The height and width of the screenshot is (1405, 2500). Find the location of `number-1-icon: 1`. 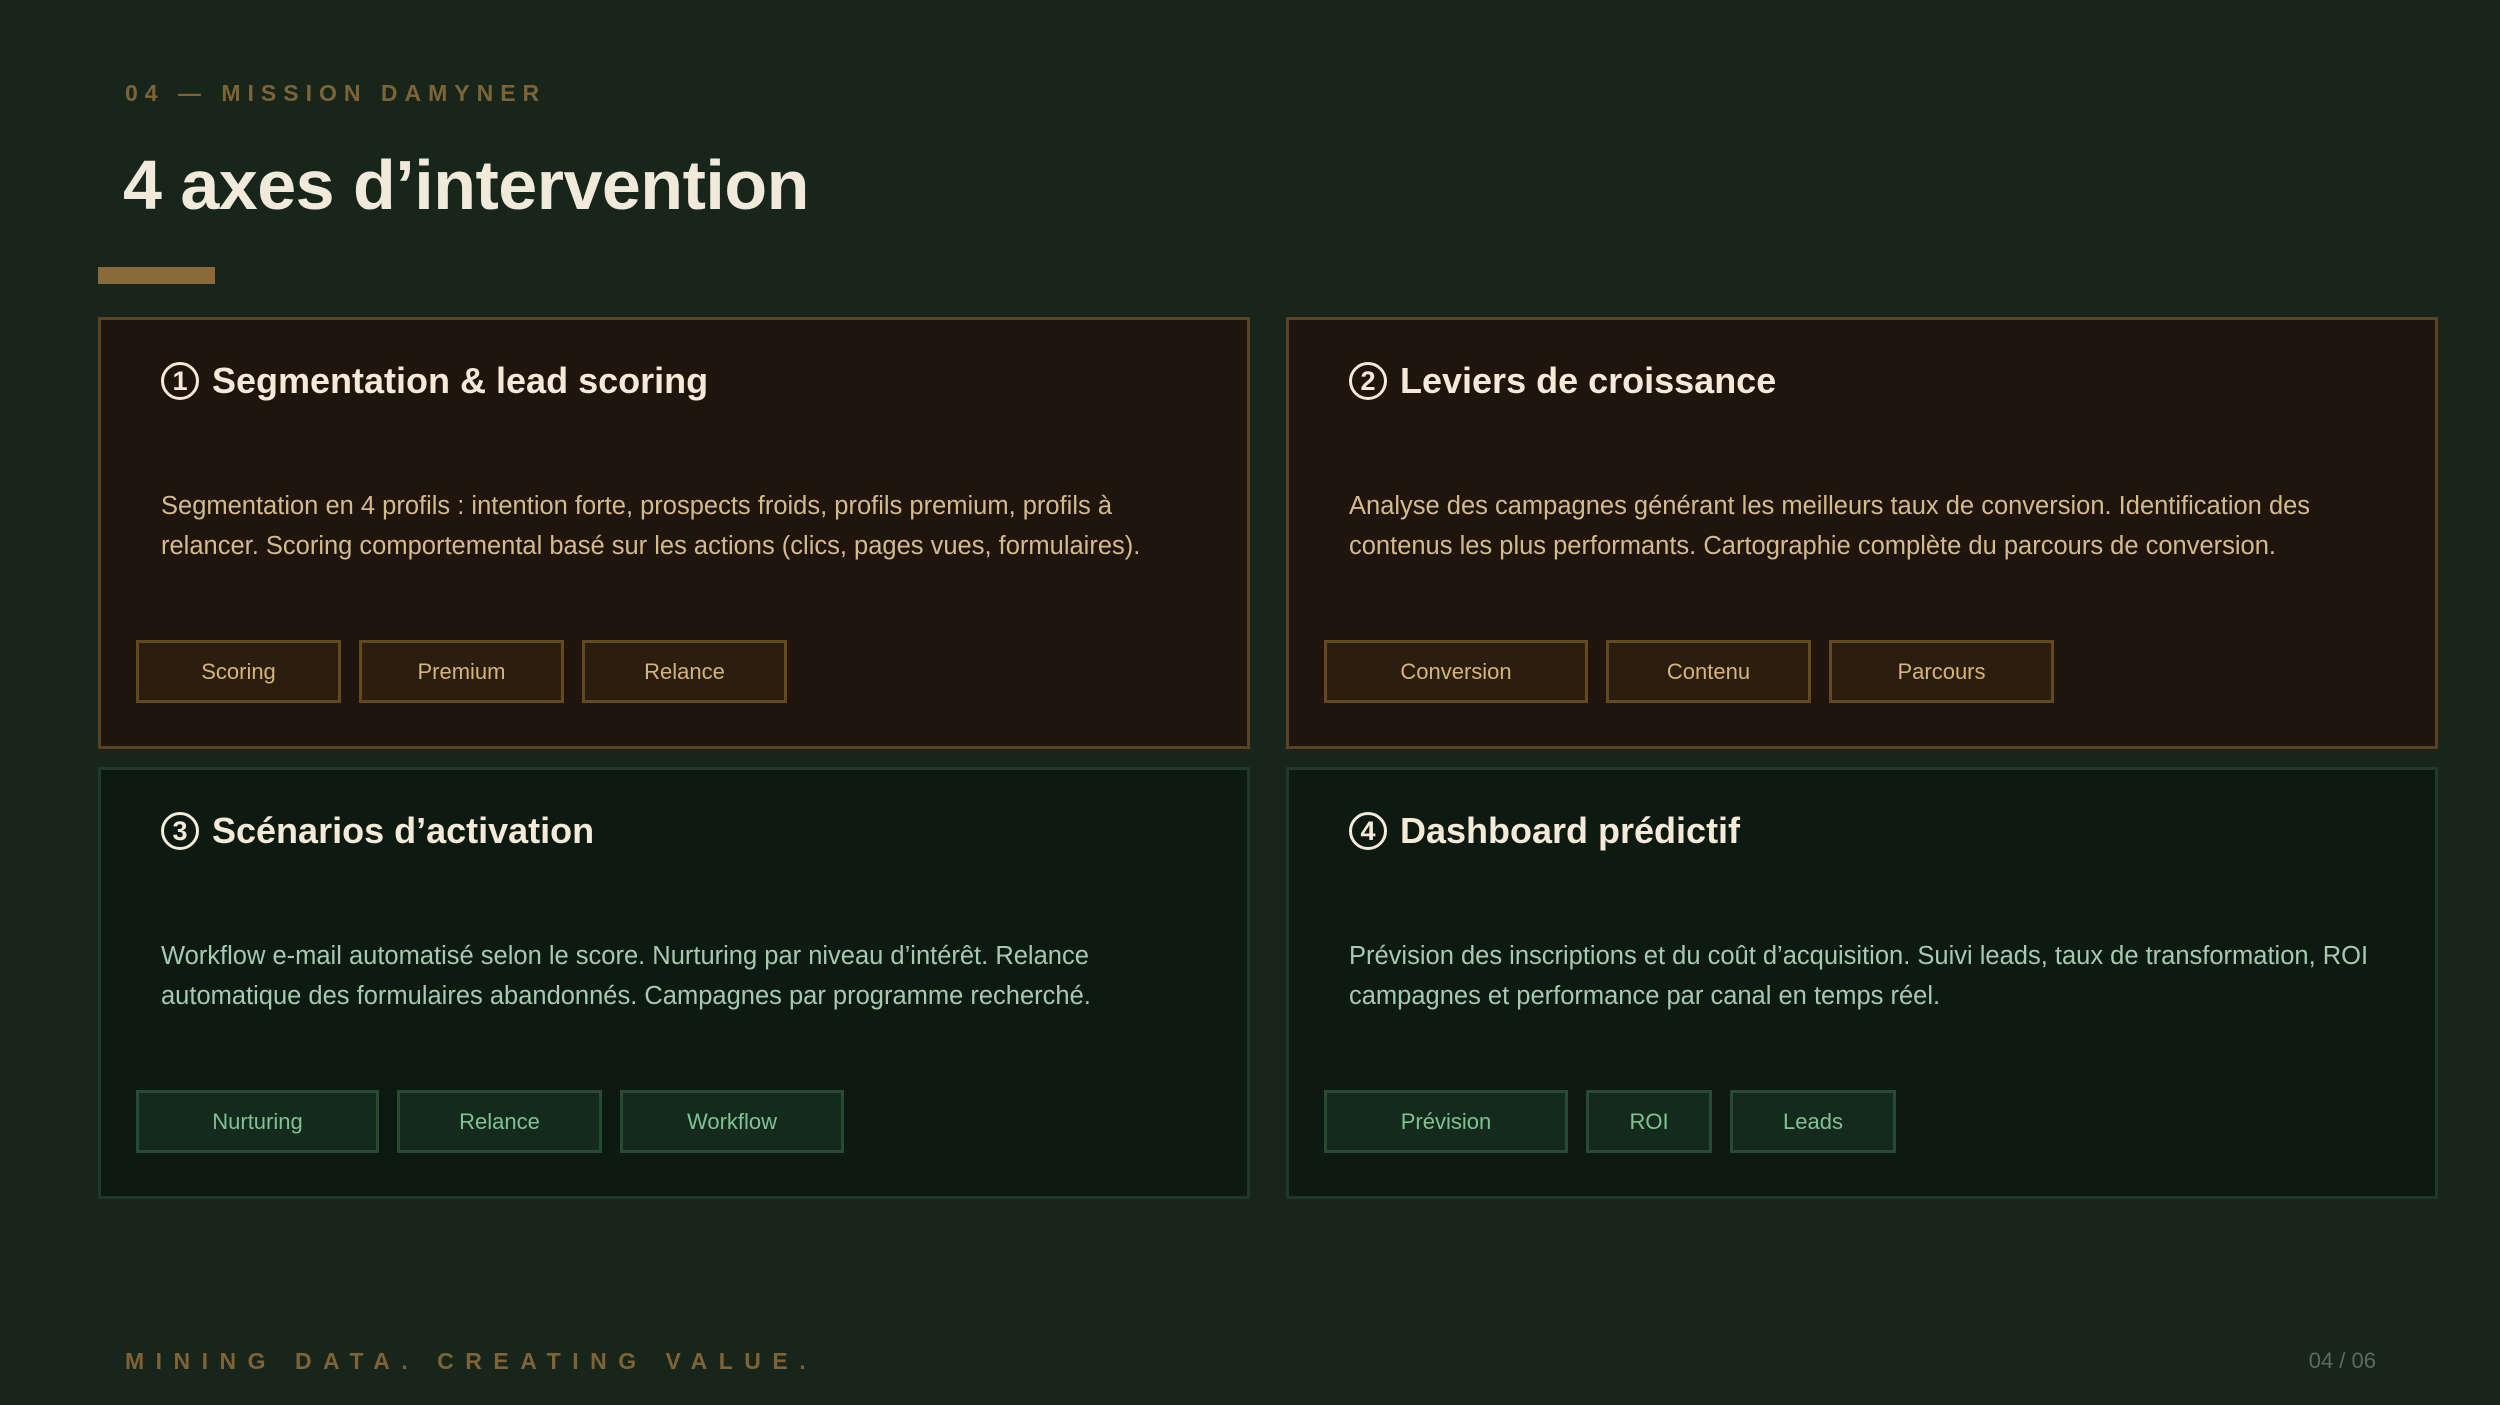

number-1-icon: 1 is located at coordinates (180, 381).